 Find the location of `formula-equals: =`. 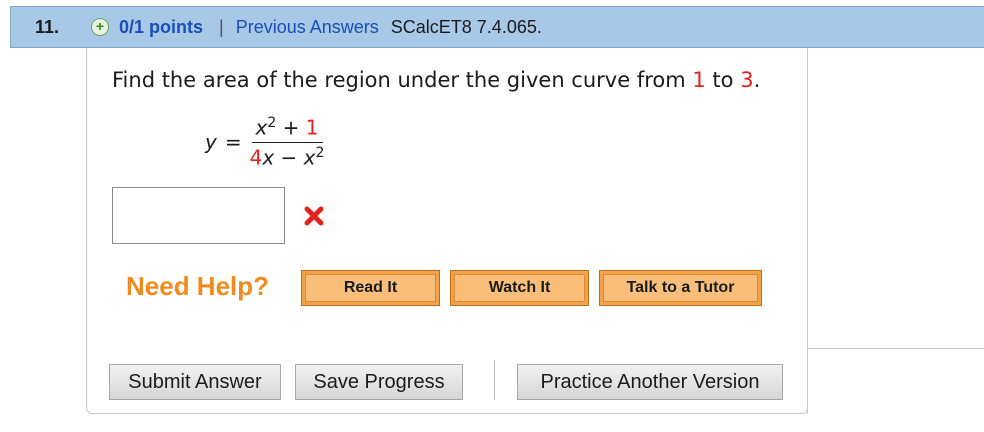

formula-equals: = is located at coordinates (233, 142).